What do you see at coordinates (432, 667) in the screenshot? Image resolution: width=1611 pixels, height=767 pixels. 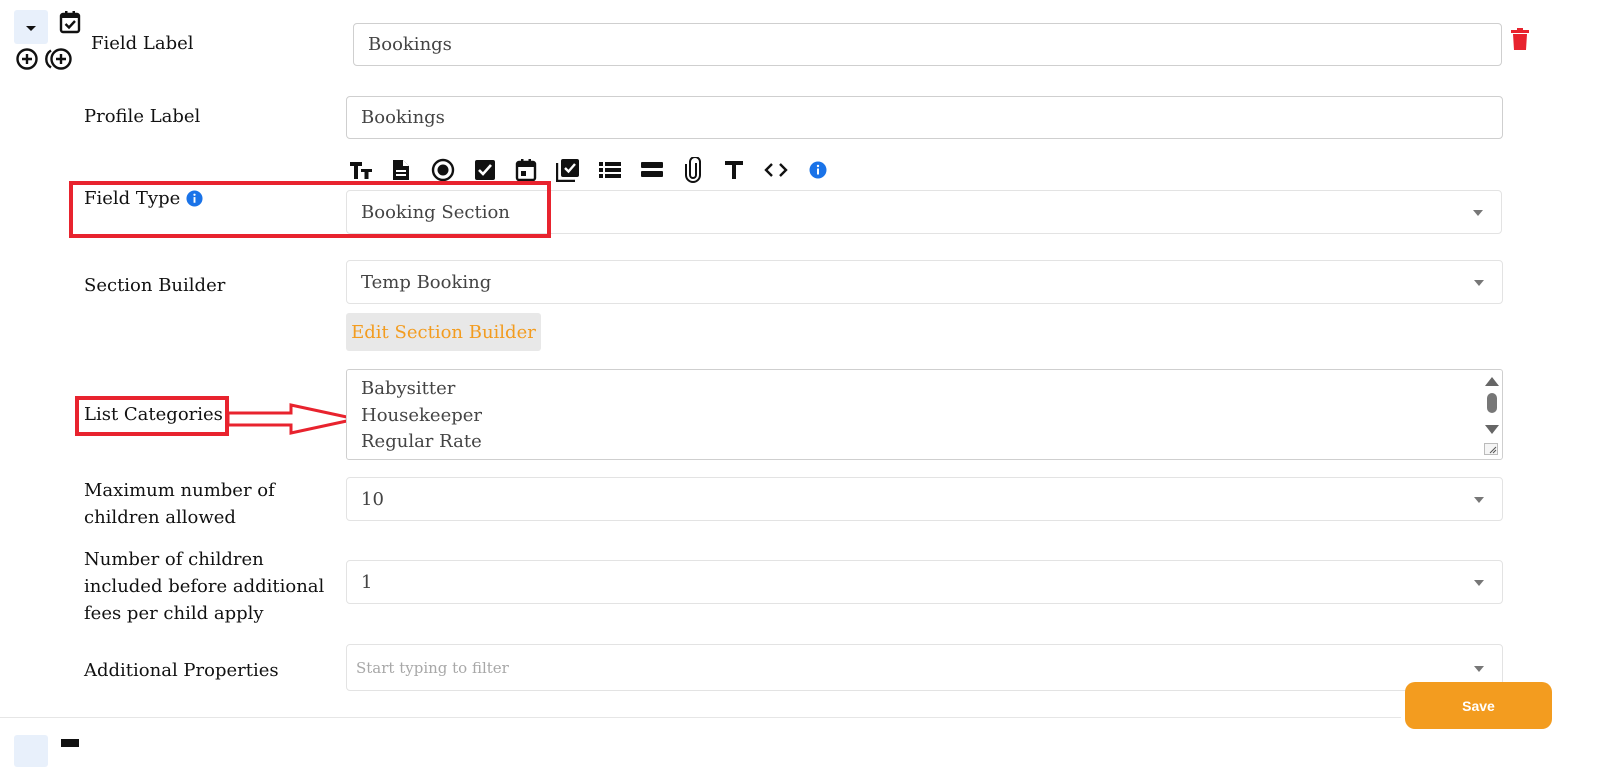 I see `additional-properties-placeholder: Start typing to filter` at bounding box center [432, 667].